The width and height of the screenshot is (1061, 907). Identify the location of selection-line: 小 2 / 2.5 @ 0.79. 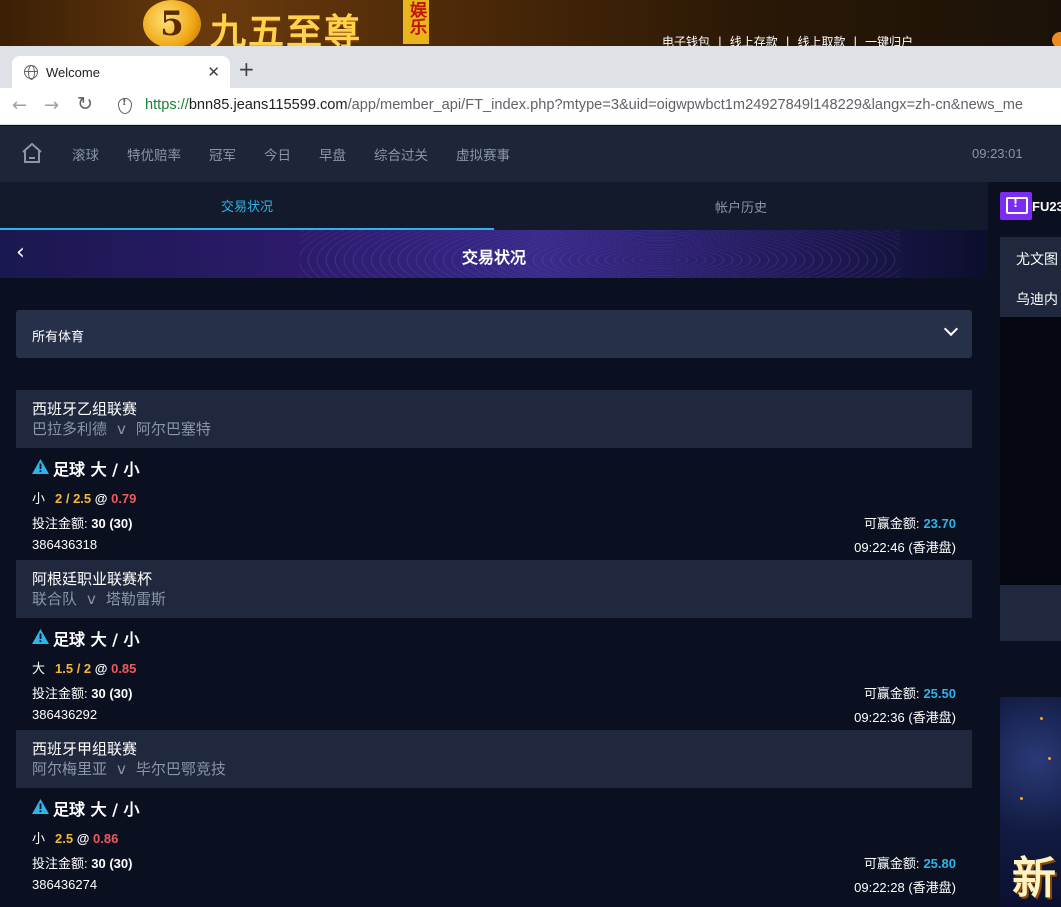
(84, 497).